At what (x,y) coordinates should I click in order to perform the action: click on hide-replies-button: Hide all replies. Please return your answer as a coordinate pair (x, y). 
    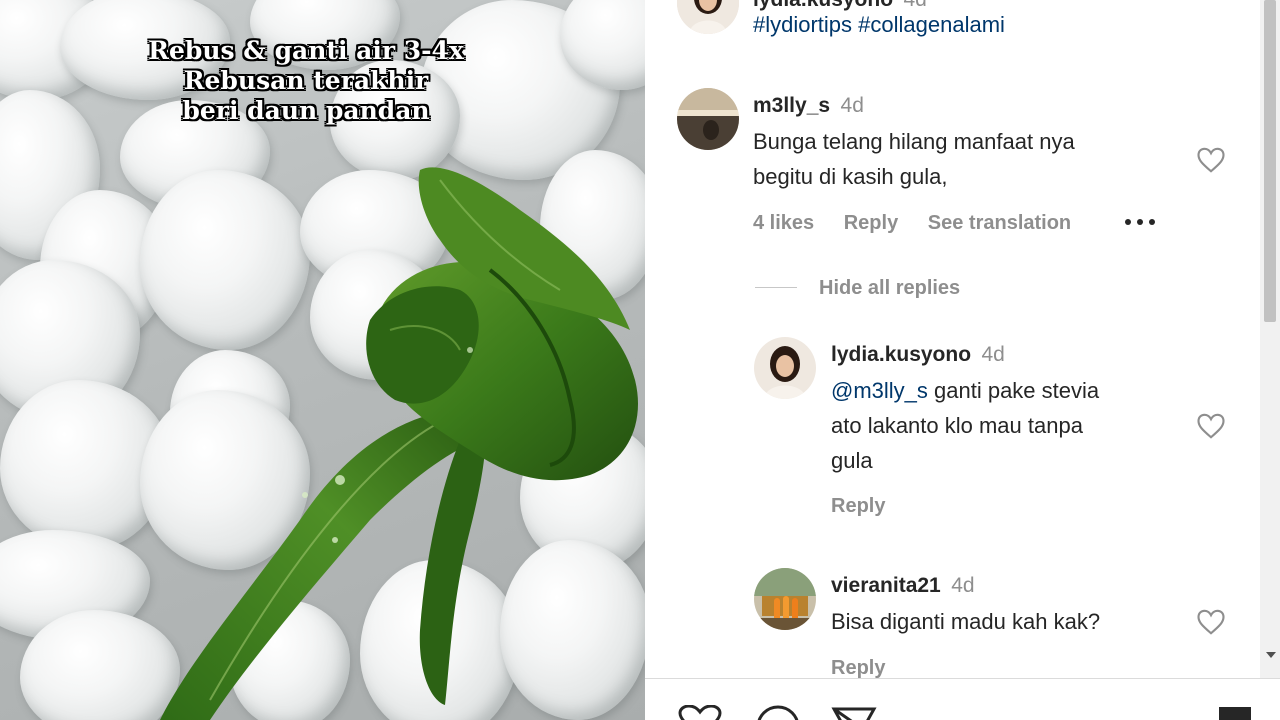
    Looking at the image, I should click on (889, 288).